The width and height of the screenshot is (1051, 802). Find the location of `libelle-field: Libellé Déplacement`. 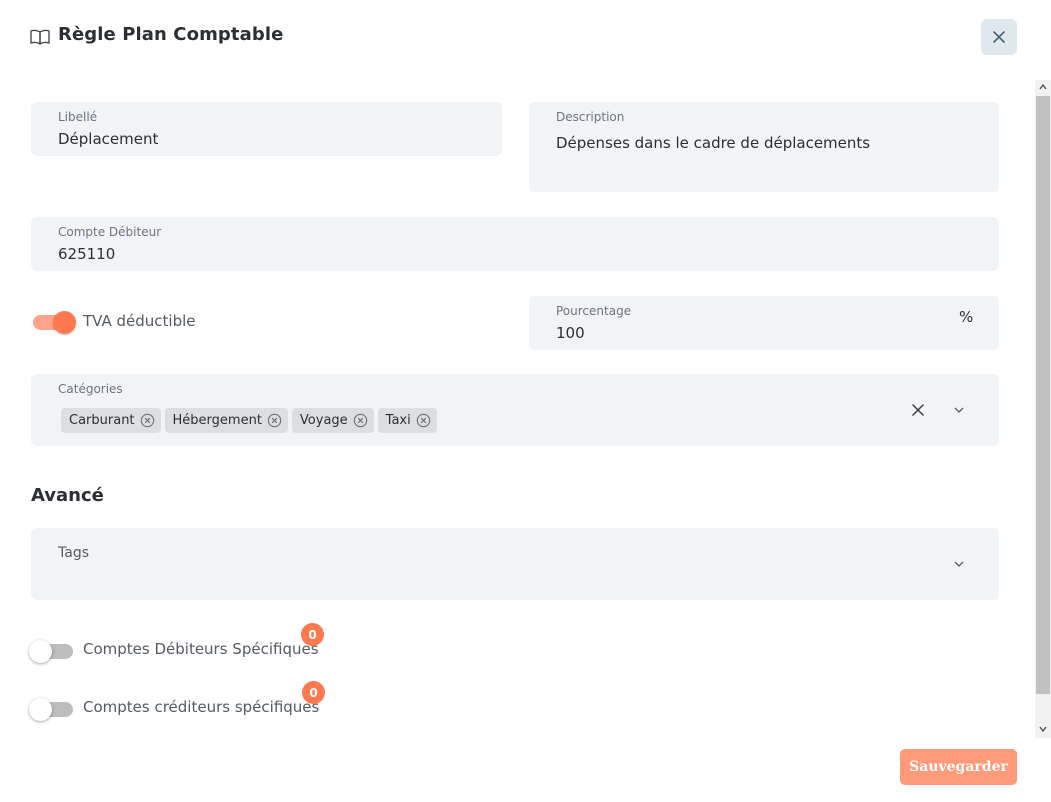

libelle-field: Libellé Déplacement is located at coordinates (266, 129).